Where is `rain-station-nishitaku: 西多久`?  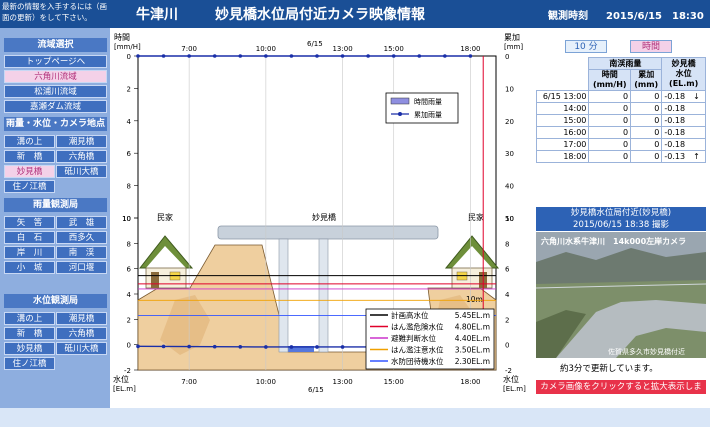 rain-station-nishitaku: 西多久 is located at coordinates (81, 237).